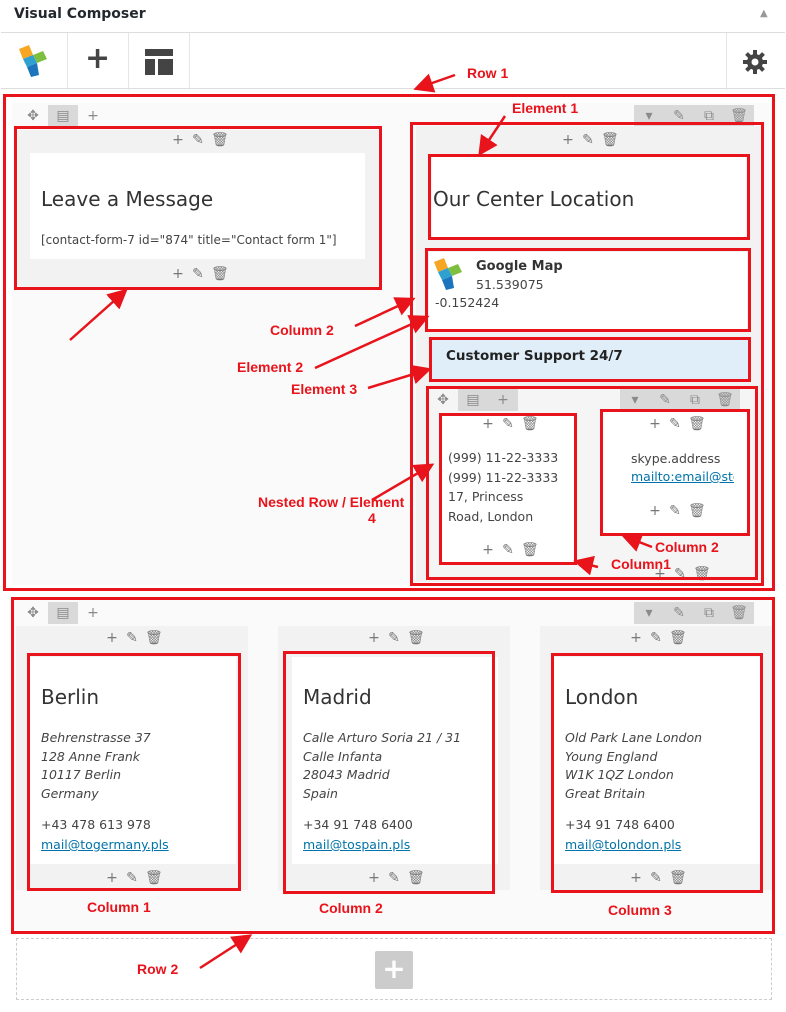 The height and width of the screenshot is (1012, 786). Describe the element at coordinates (119, 907) in the screenshot. I see `label-row2-column1: Column 1` at that location.